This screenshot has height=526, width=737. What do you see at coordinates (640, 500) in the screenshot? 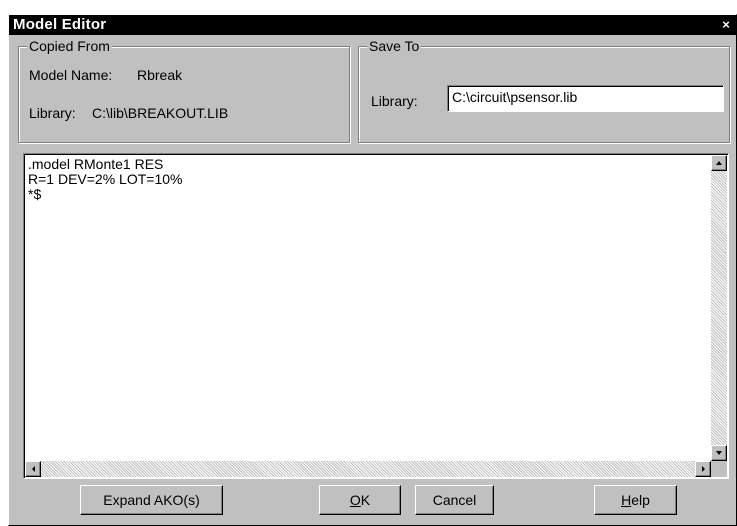
I see `help-label-rest: elp` at bounding box center [640, 500].